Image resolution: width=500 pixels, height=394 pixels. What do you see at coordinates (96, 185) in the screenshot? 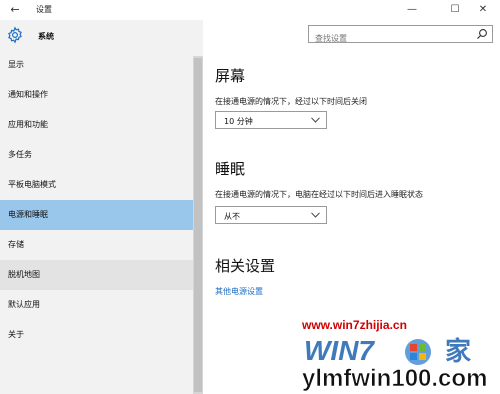
I see `sidebar-item-tablet-mode: 平板电脑模式` at bounding box center [96, 185].